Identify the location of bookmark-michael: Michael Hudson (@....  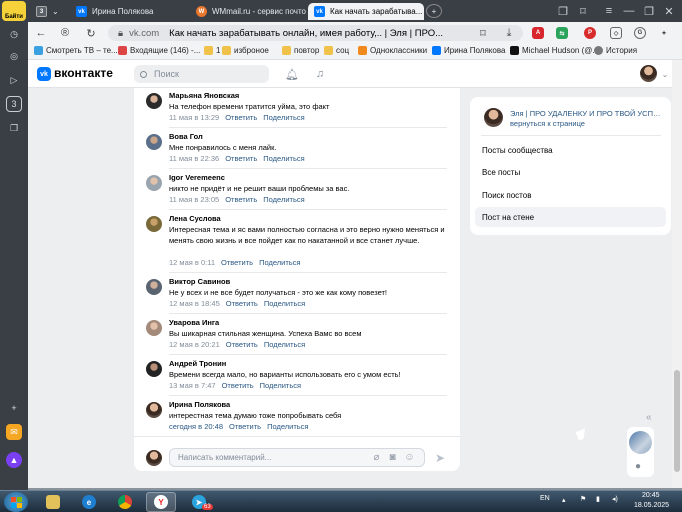
(554, 50).